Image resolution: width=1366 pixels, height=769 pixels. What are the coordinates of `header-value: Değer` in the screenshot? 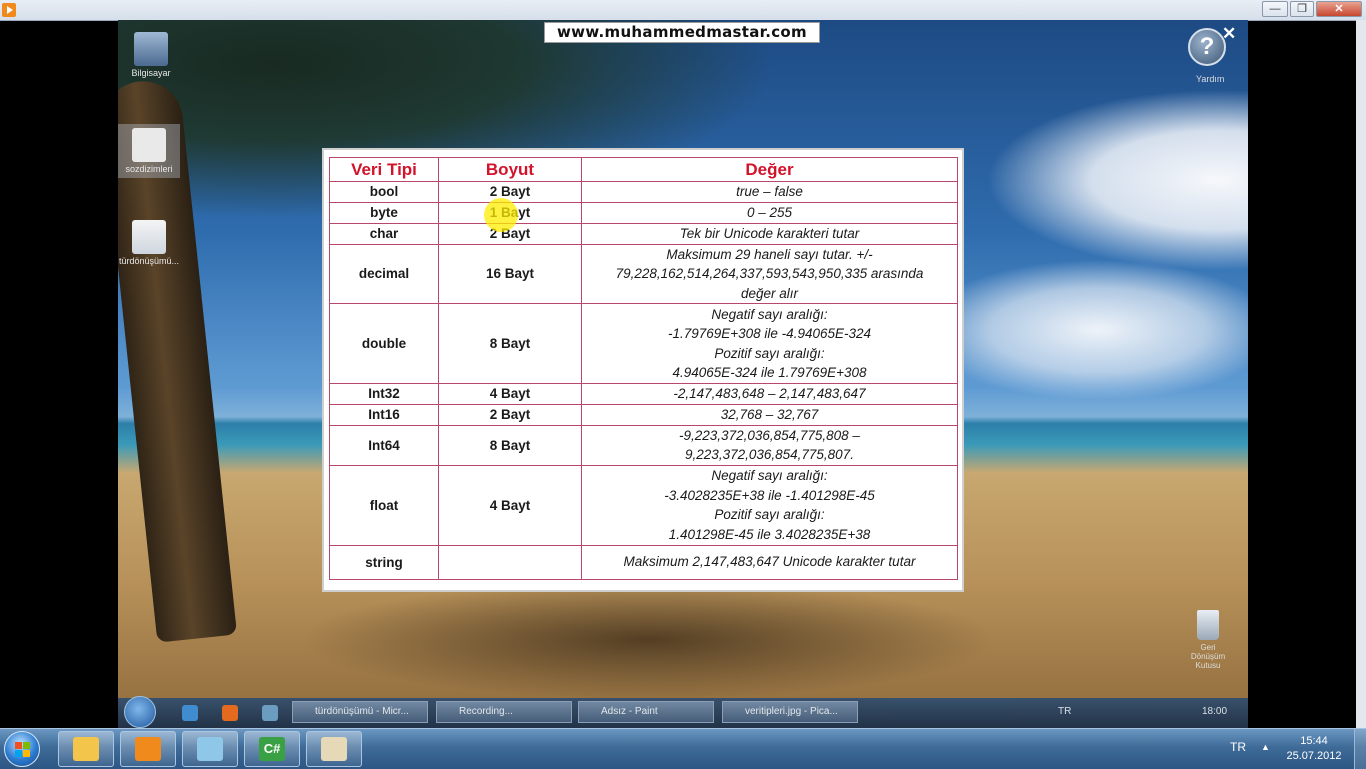 It's located at (769, 169).